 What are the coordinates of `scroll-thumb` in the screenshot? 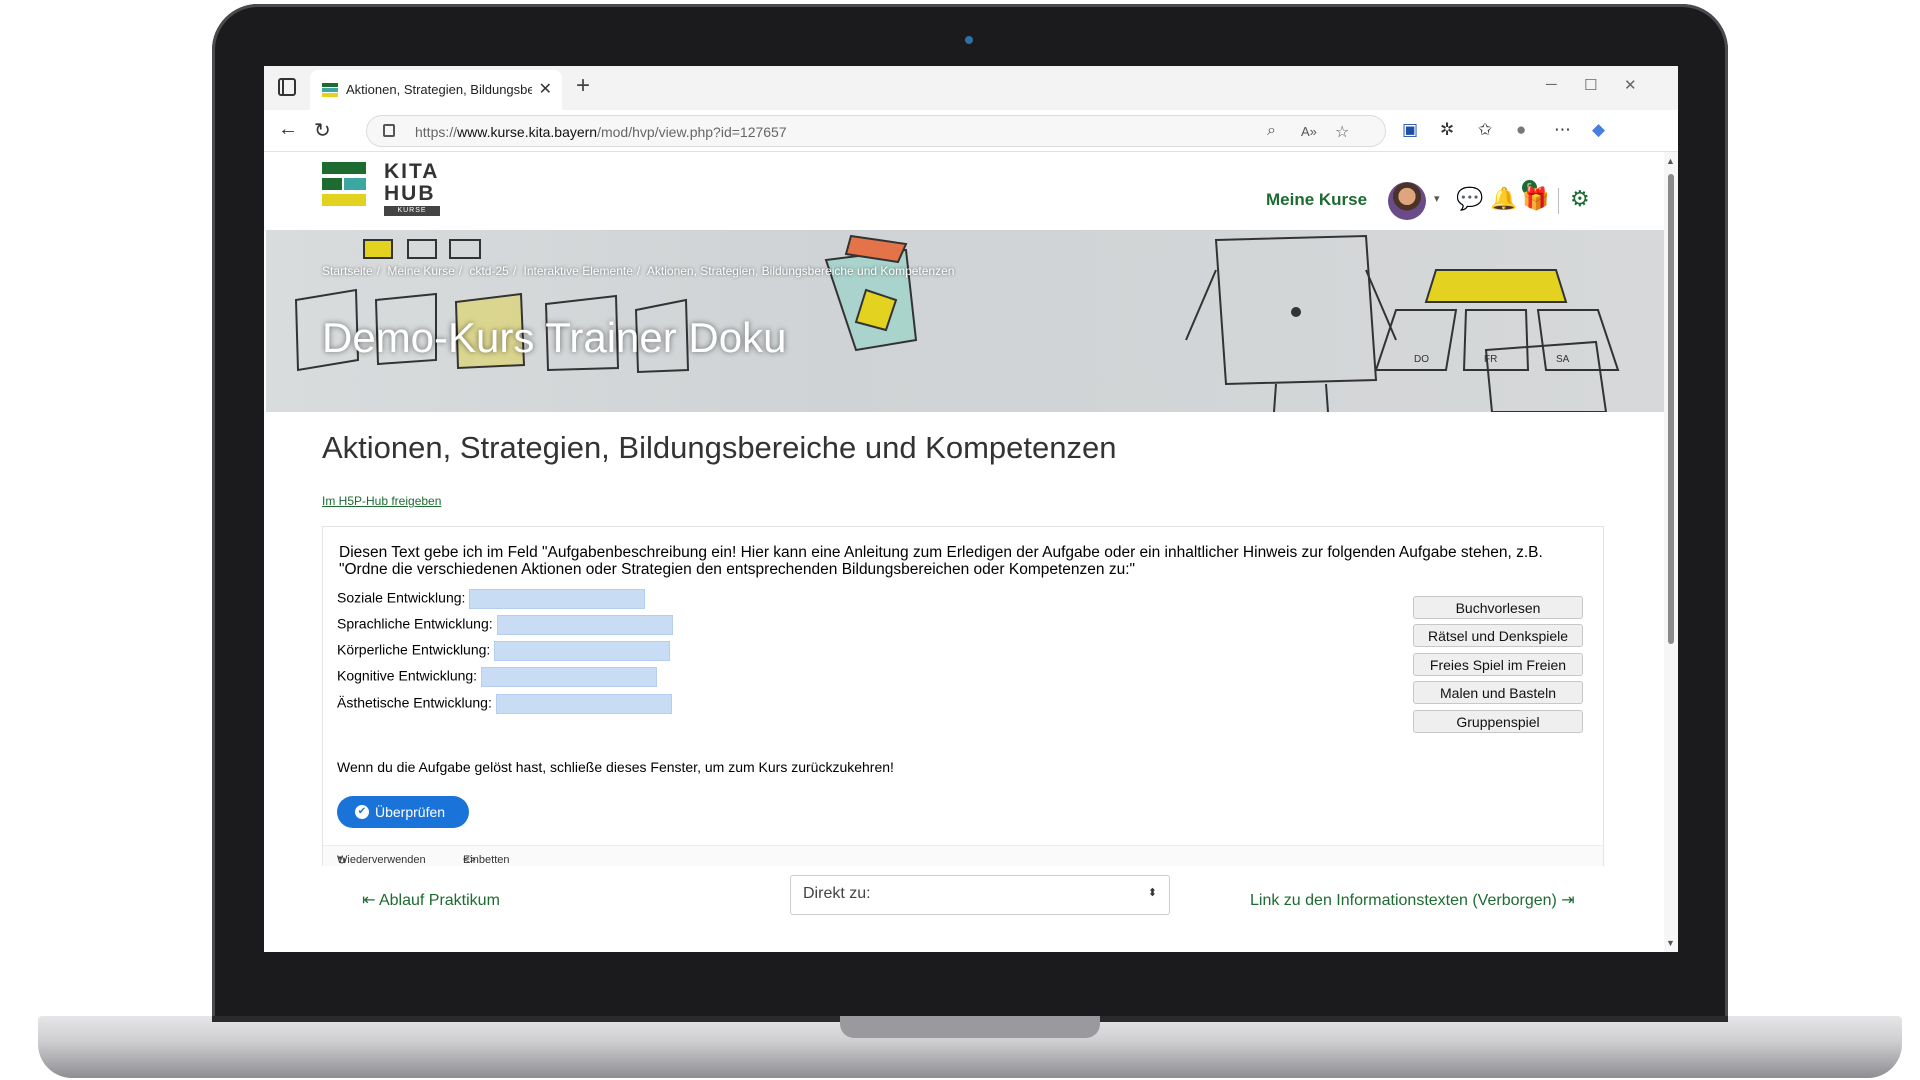 It's located at (1671, 409).